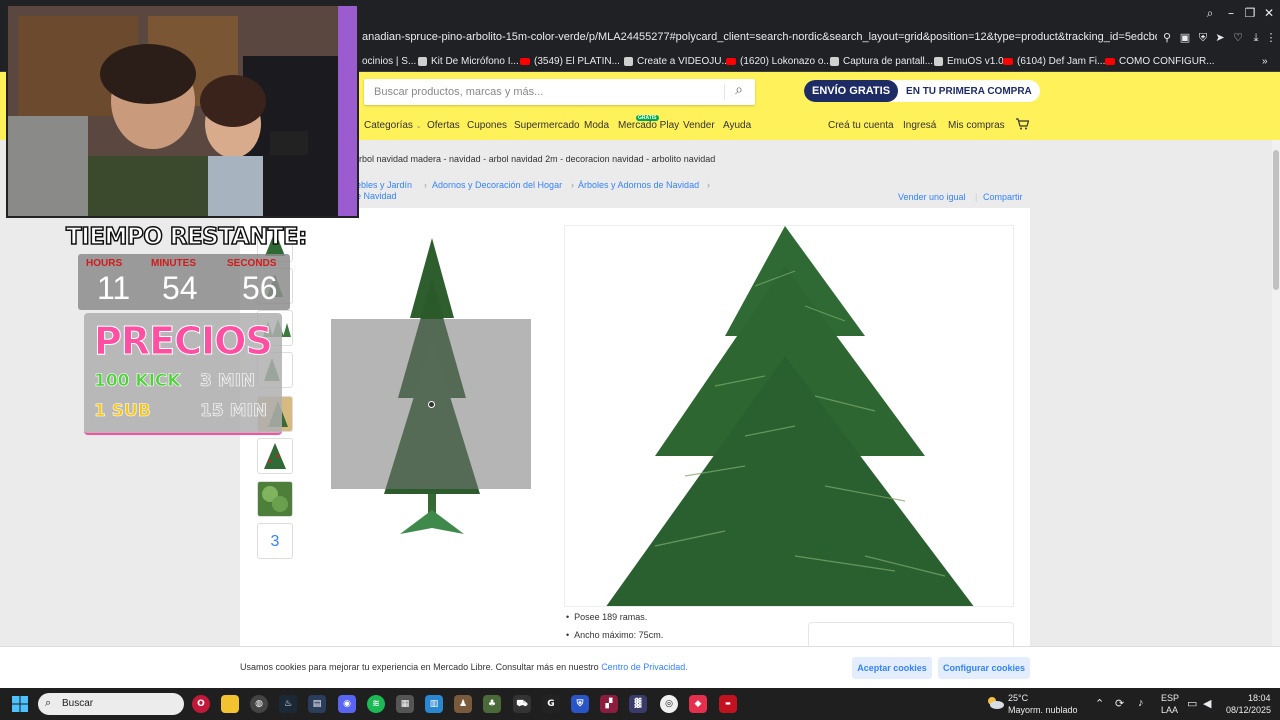 Image resolution: width=1280 pixels, height=720 pixels. I want to click on taskbar-search-label: Buscar, so click(78, 703).